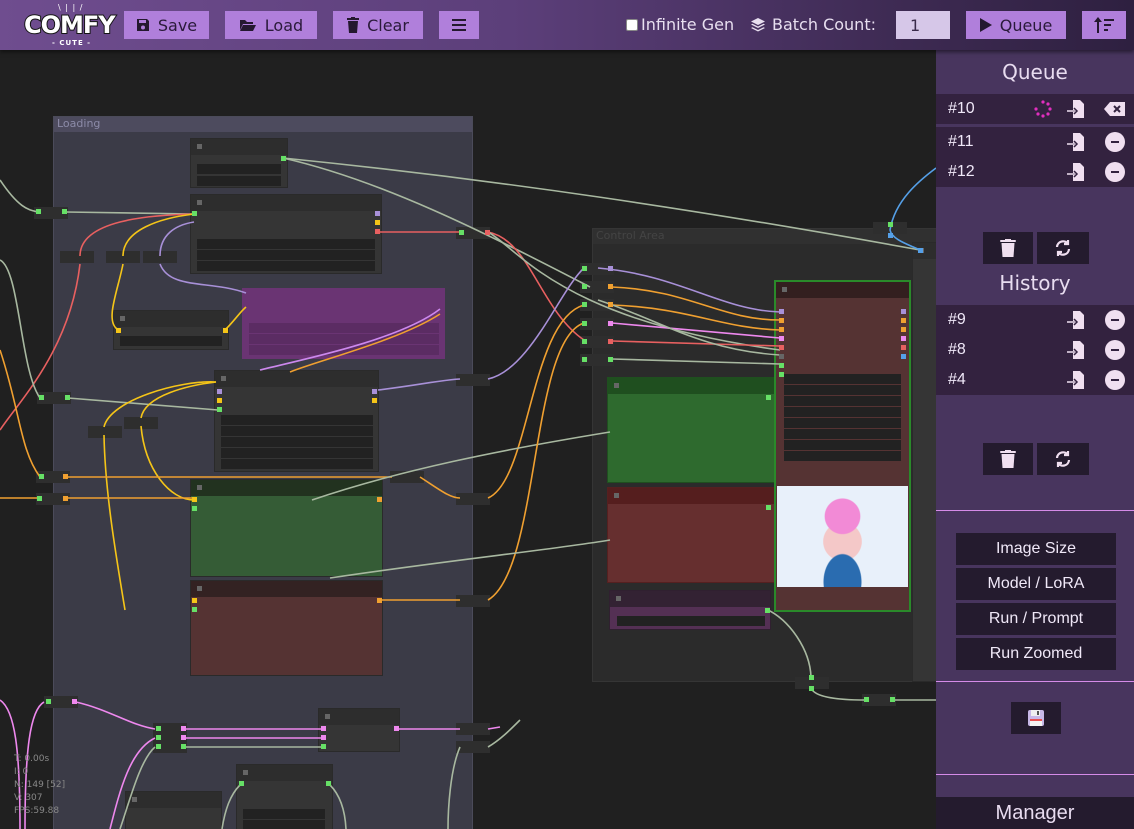 This screenshot has height=829, width=1134. What do you see at coordinates (166, 25) in the screenshot?
I see `save-button: Save` at bounding box center [166, 25].